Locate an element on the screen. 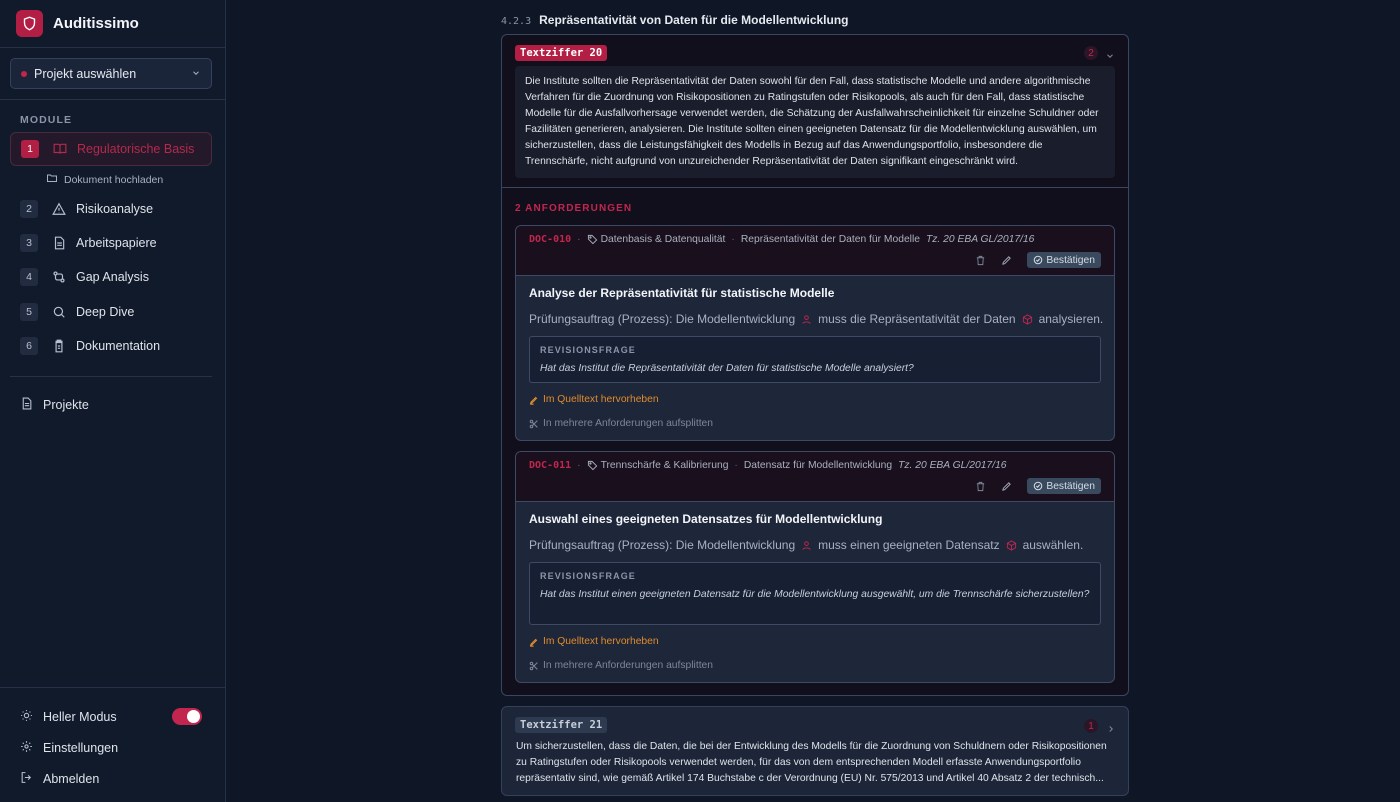  sidebar-item-label: Regulatorische Basis is located at coordinates (136, 149).